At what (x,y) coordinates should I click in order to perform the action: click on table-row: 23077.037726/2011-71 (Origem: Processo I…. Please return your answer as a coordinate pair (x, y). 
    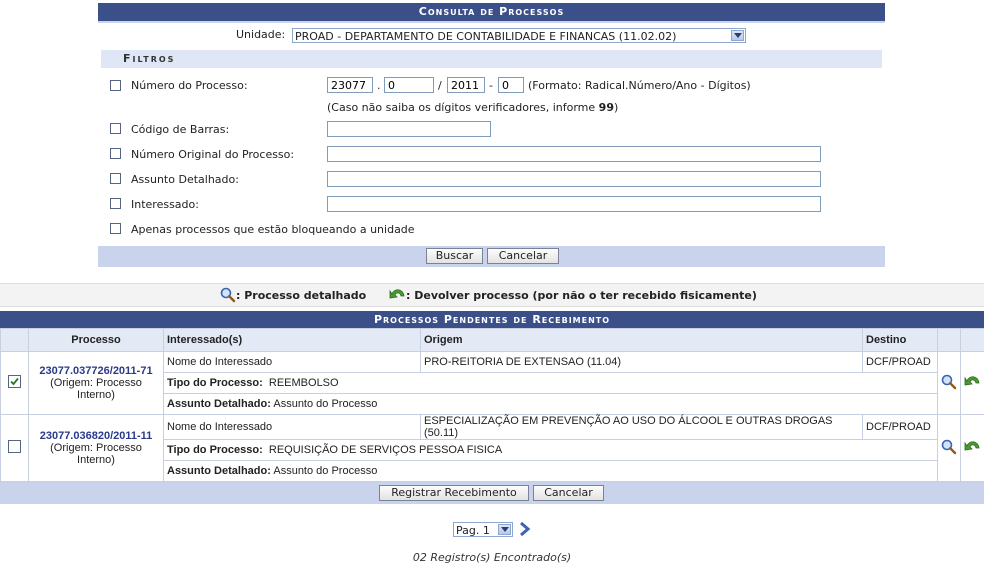
    Looking at the image, I should click on (492, 383).